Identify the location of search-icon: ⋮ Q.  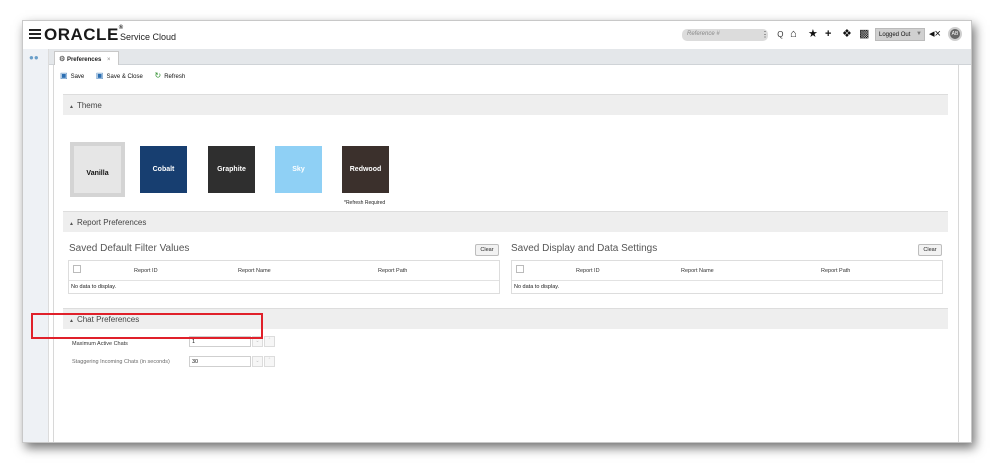
(773, 34).